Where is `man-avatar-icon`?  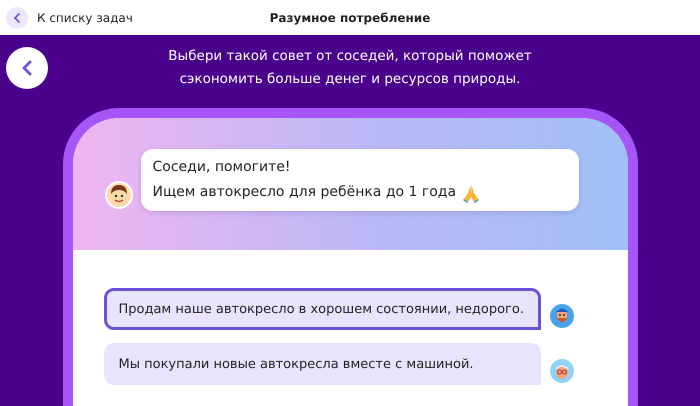 man-avatar-icon is located at coordinates (562, 316).